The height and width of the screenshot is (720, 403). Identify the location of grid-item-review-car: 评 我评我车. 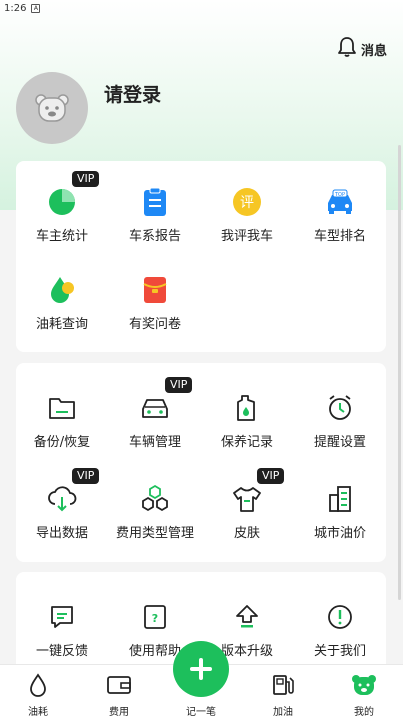
(247, 219).